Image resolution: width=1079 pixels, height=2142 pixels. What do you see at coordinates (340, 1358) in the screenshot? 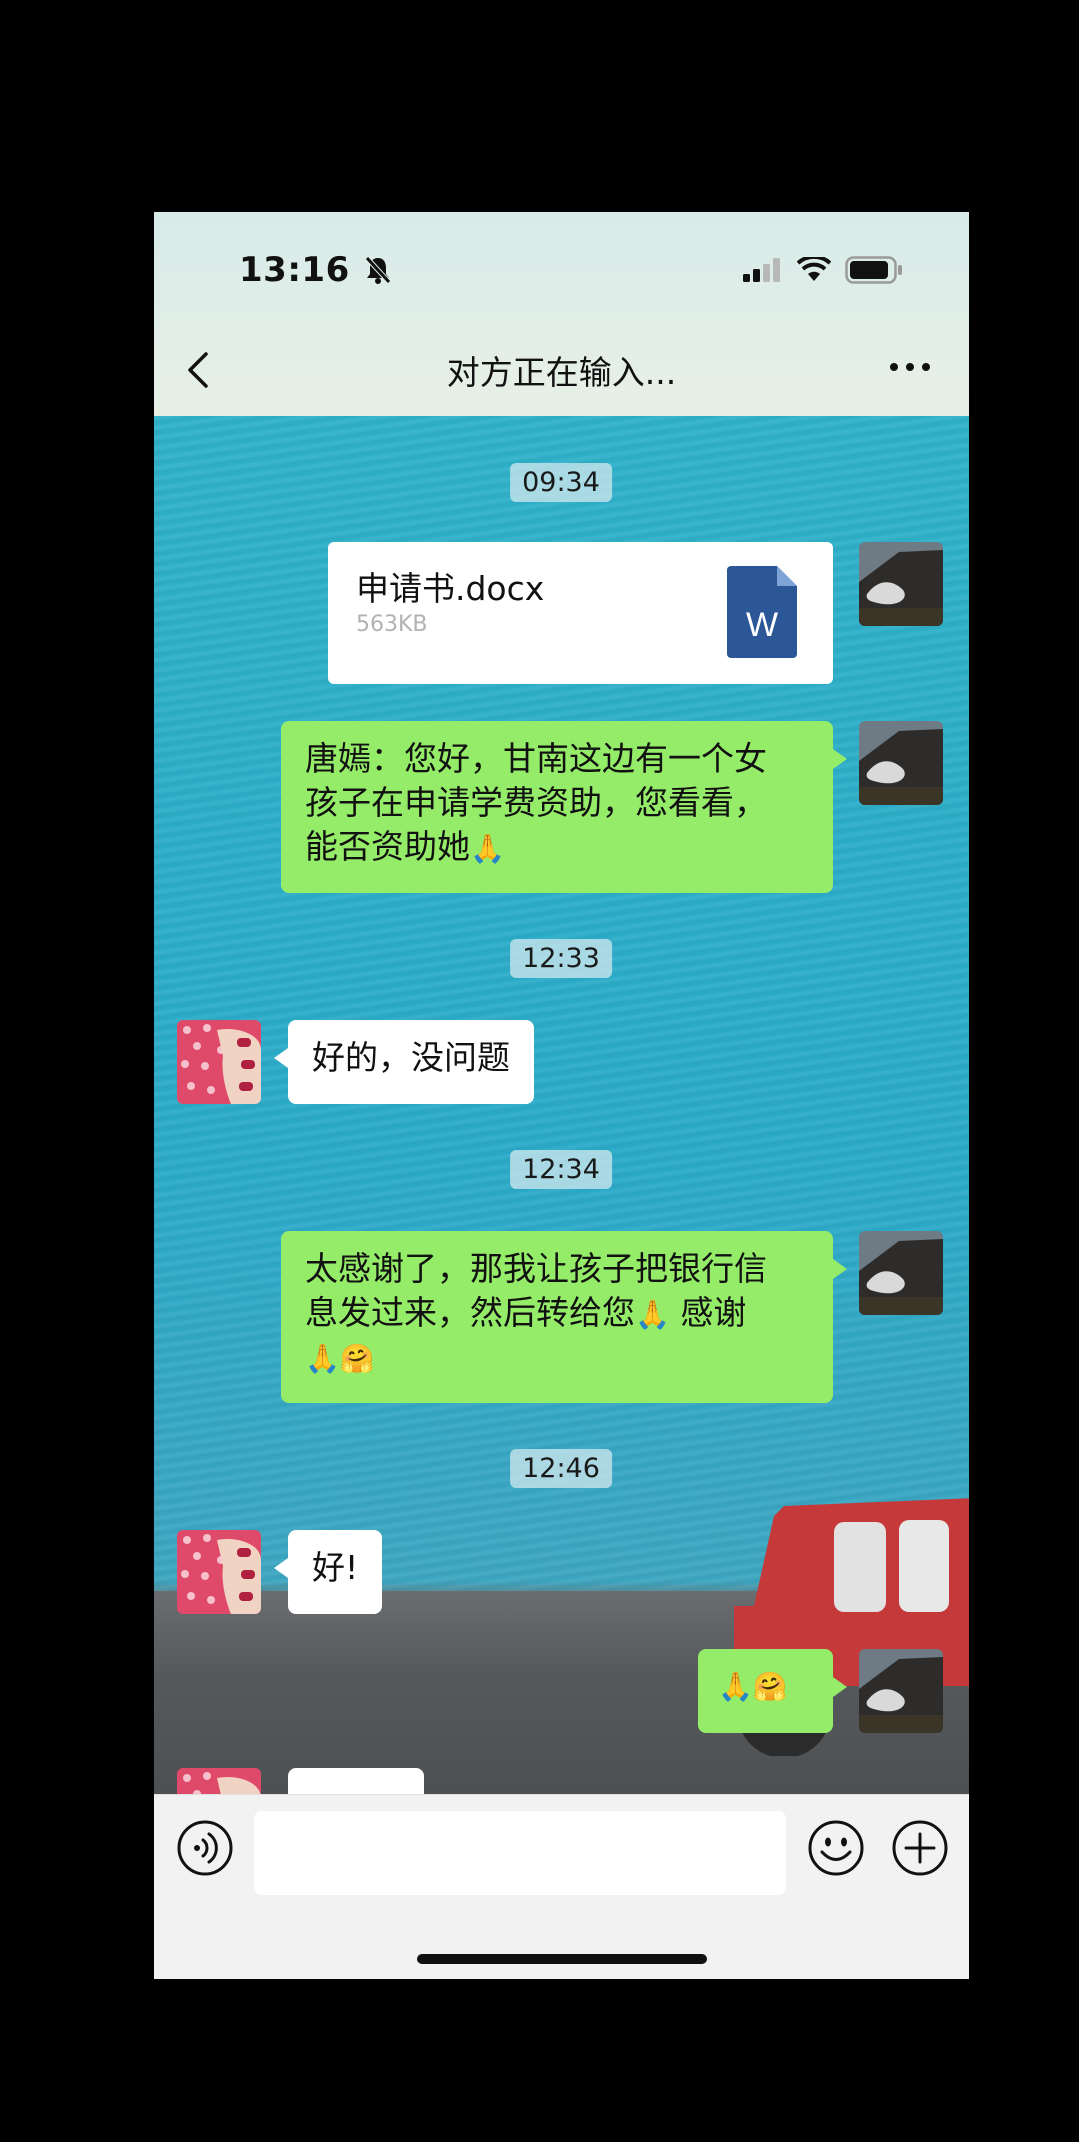
I see `message-line: 🙏🤗` at bounding box center [340, 1358].